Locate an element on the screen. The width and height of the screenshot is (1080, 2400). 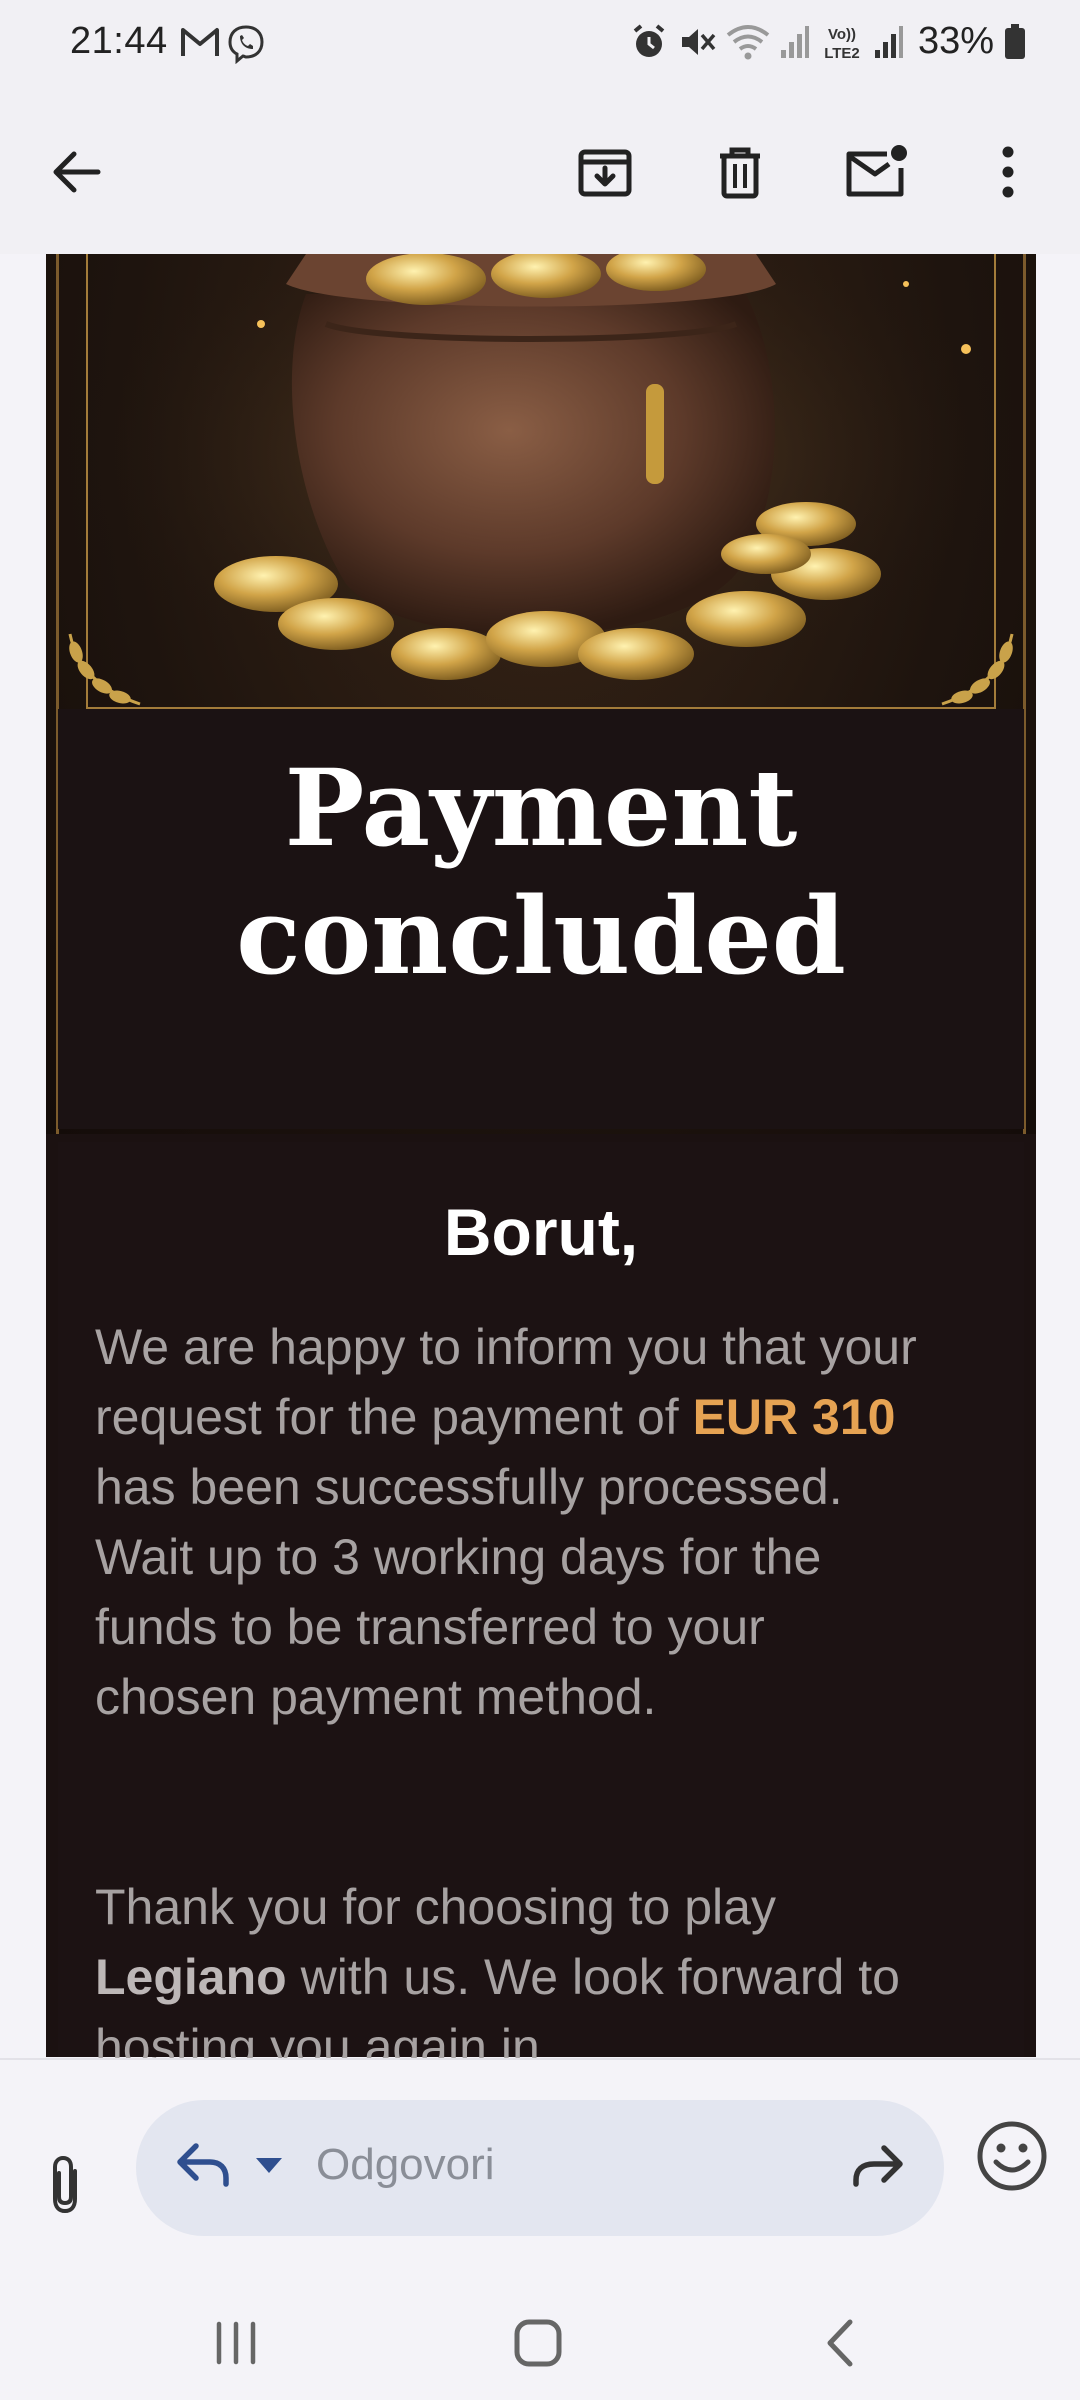
recents-icon is located at coordinates (236, 2343).